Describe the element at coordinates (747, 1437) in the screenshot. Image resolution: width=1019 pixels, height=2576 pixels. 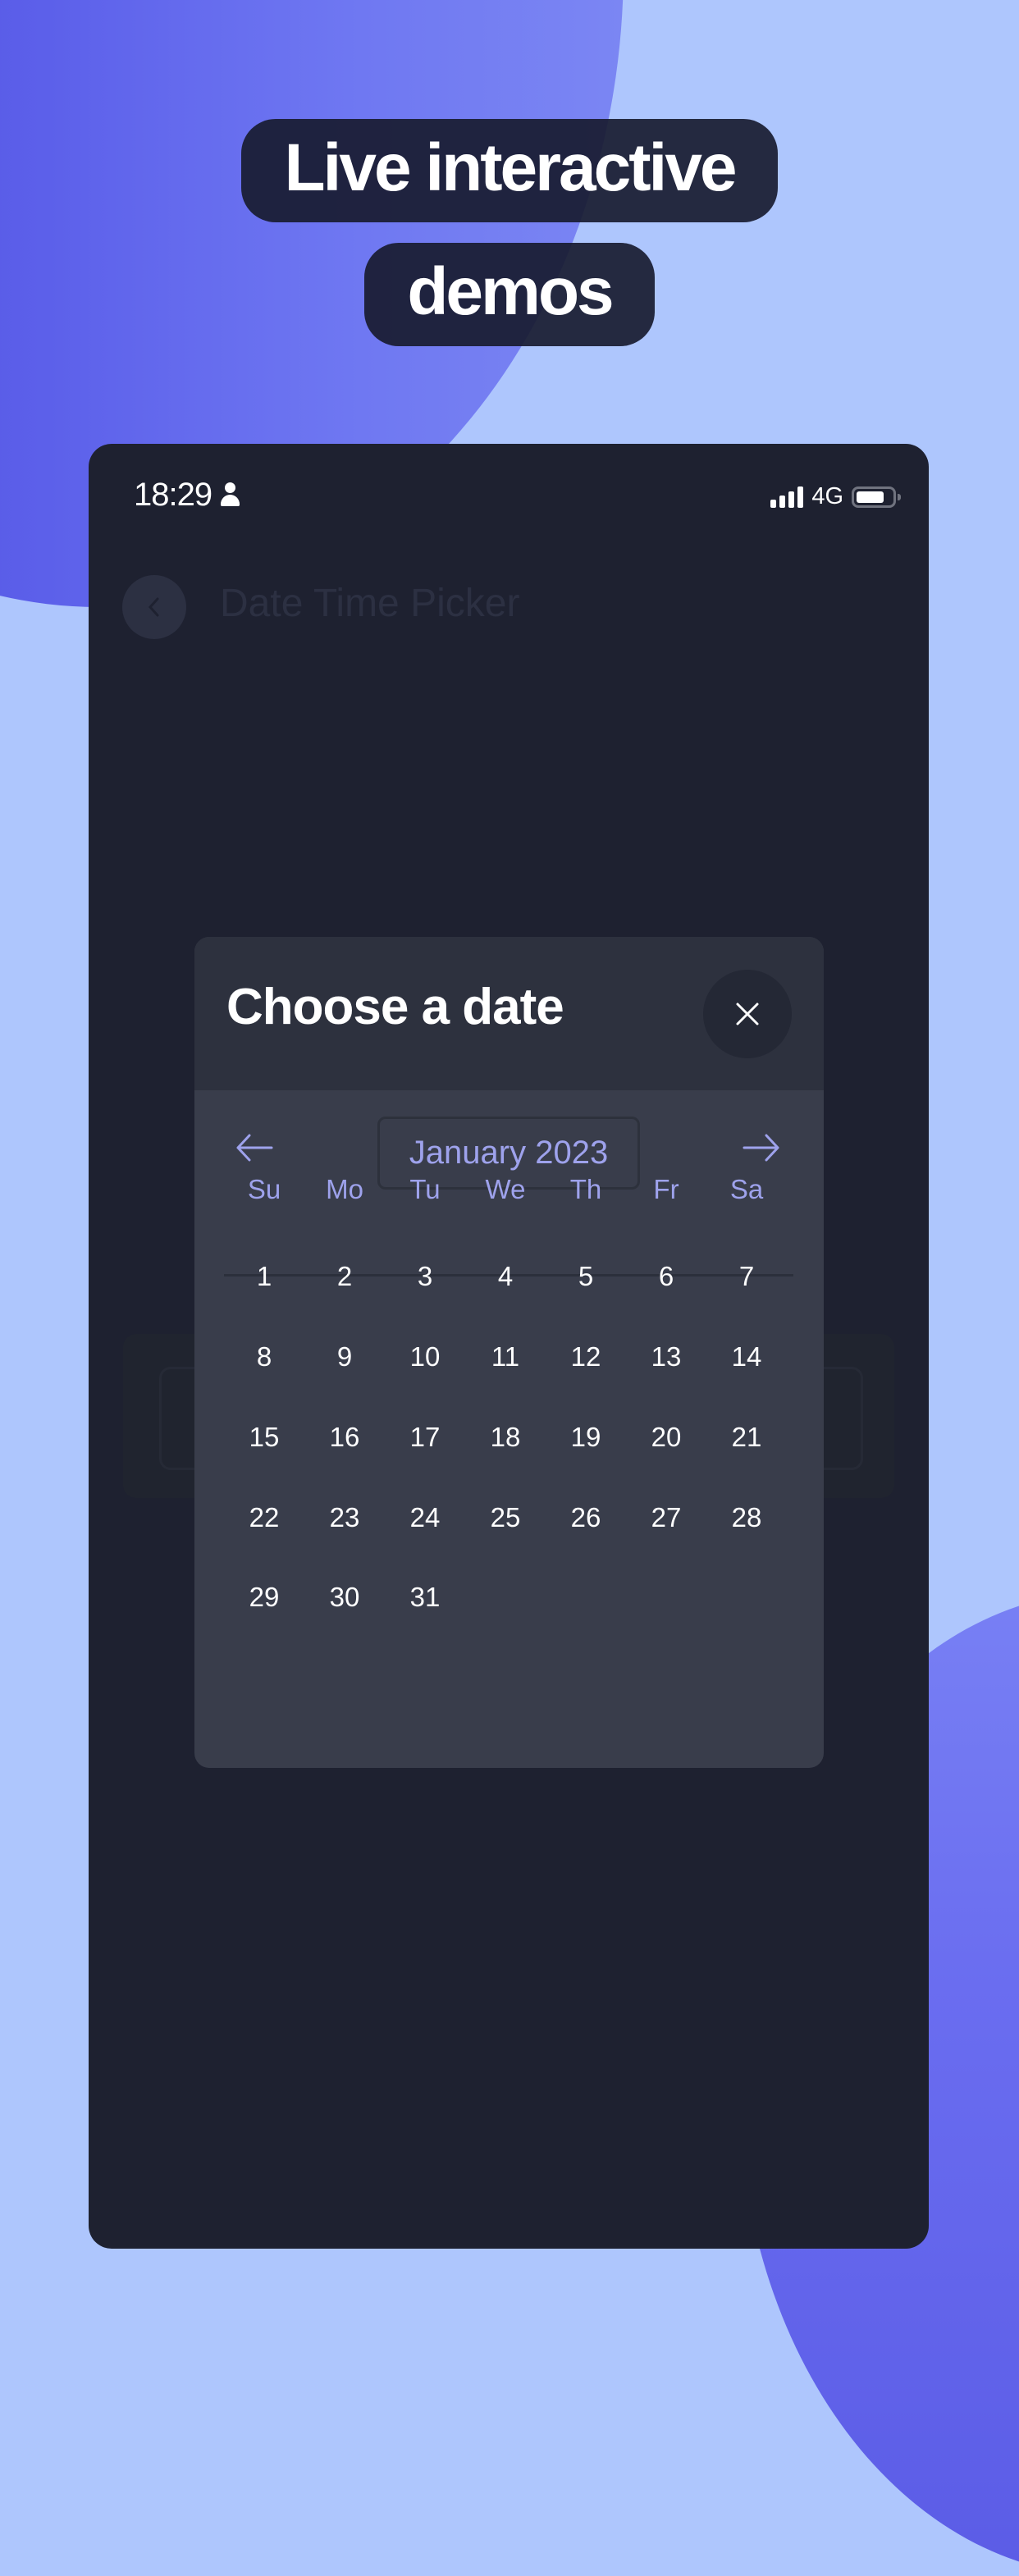
I see `day-cell: 21` at that location.